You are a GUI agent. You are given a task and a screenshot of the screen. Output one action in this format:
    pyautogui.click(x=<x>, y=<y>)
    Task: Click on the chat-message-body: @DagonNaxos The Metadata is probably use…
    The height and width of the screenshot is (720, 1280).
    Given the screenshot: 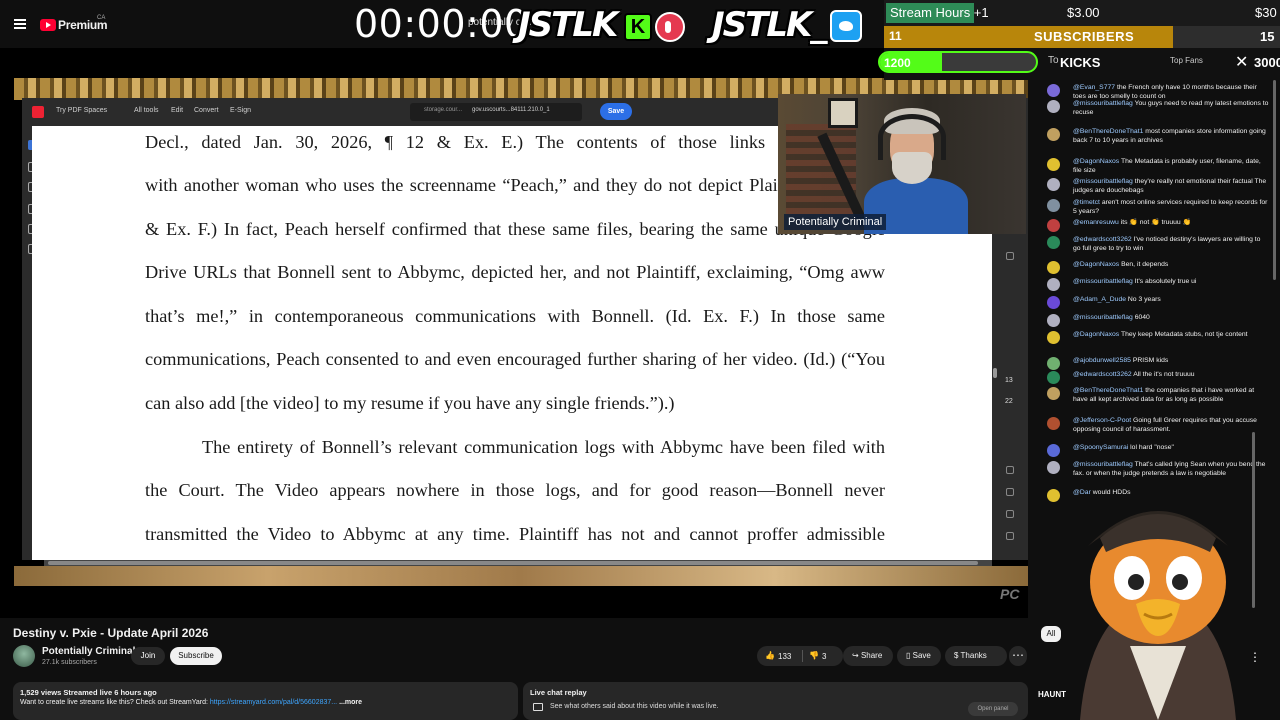 What is the action you would take?
    pyautogui.click(x=1171, y=166)
    